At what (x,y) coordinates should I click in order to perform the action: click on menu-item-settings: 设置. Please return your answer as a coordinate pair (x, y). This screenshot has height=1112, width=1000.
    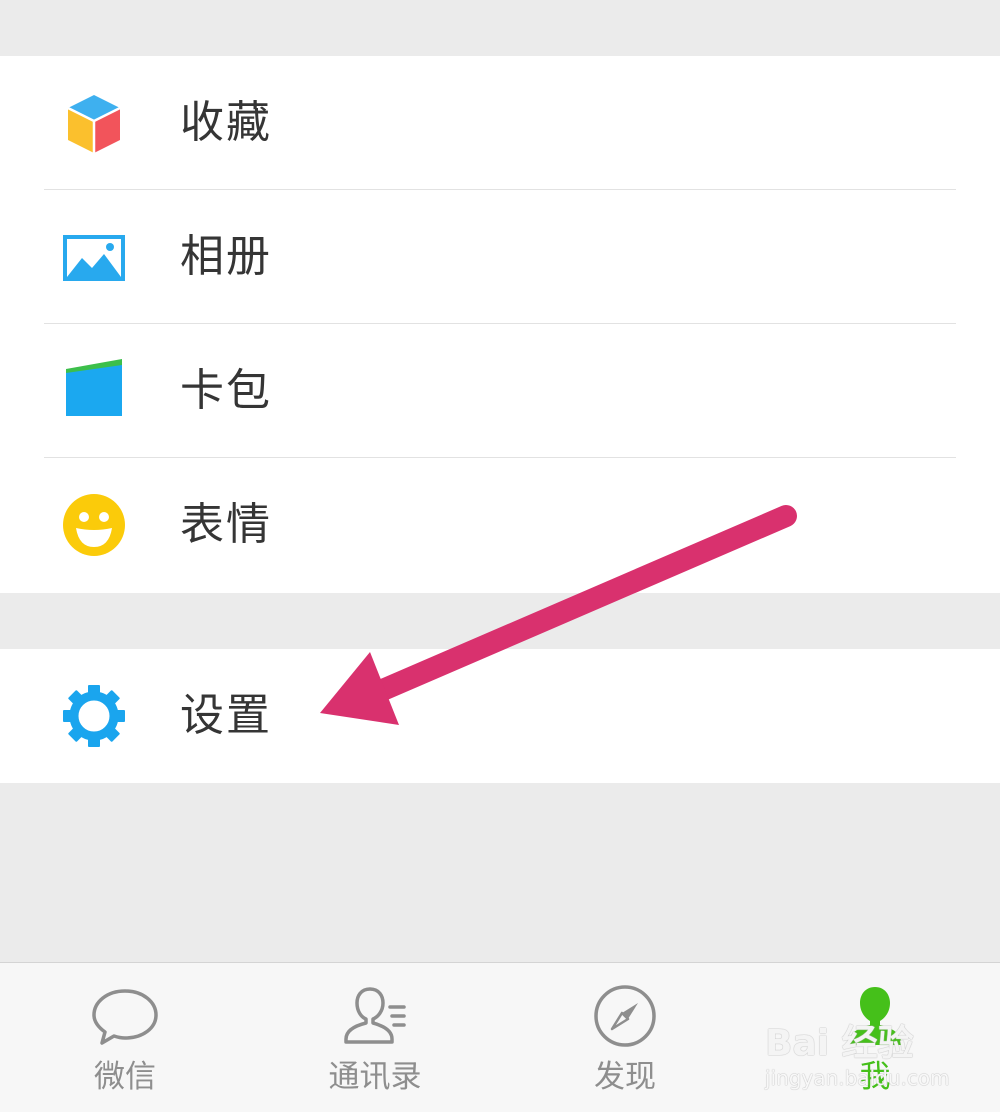
    Looking at the image, I should click on (500, 716).